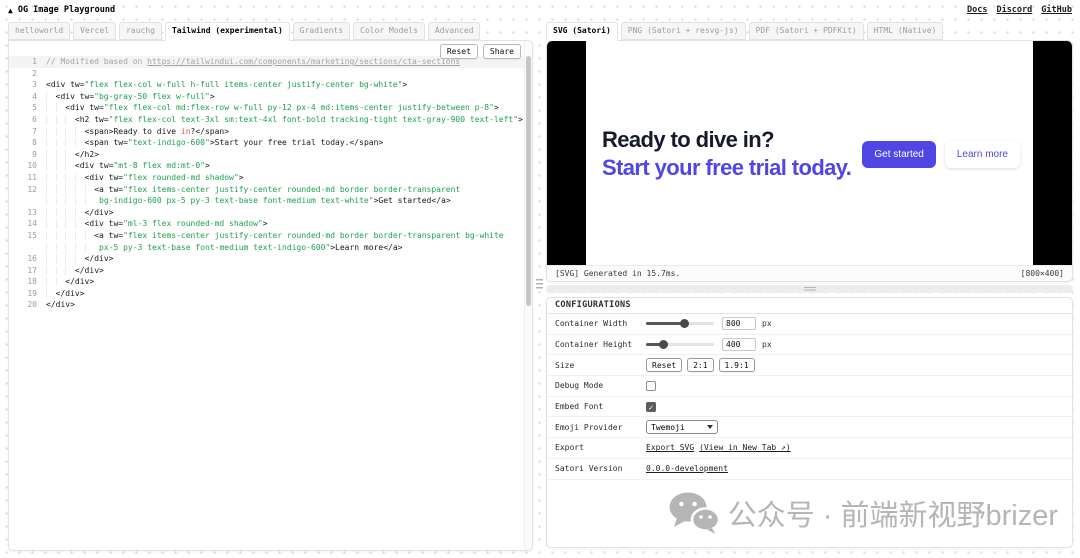 Image resolution: width=1080 pixels, height=558 pixels. Describe the element at coordinates (899, 154) in the screenshot. I see `get-started-button: Get started` at that location.